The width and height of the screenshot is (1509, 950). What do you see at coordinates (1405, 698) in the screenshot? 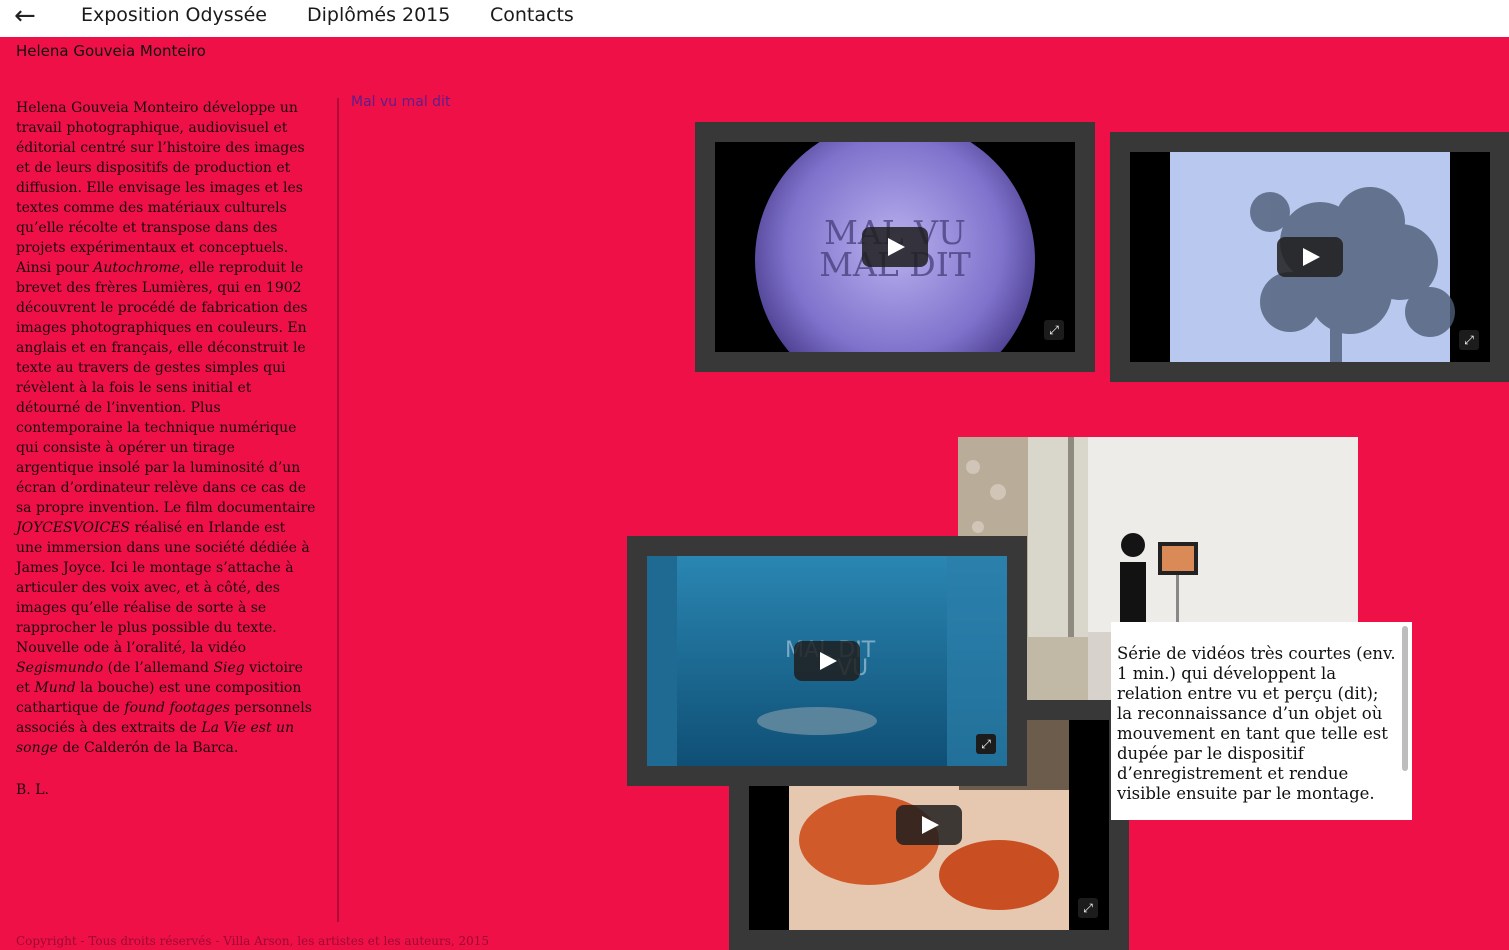
I see `description-scrollbar` at bounding box center [1405, 698].